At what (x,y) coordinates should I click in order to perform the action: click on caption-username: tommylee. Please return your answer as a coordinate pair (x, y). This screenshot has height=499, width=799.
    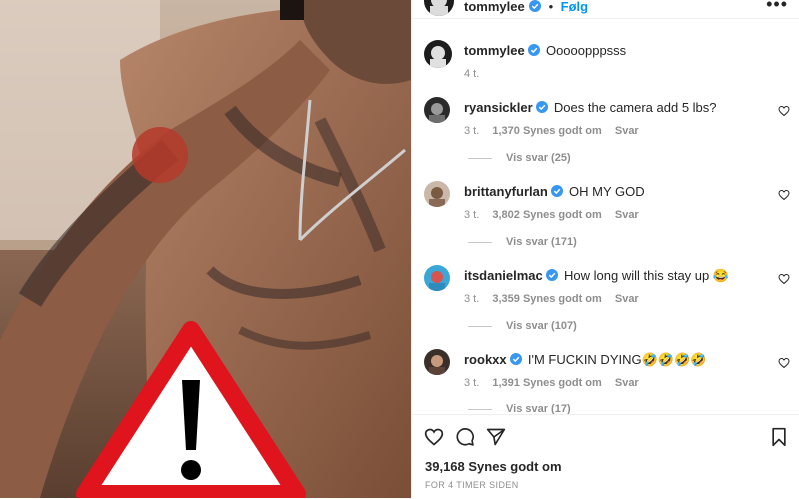
    Looking at the image, I should click on (494, 50).